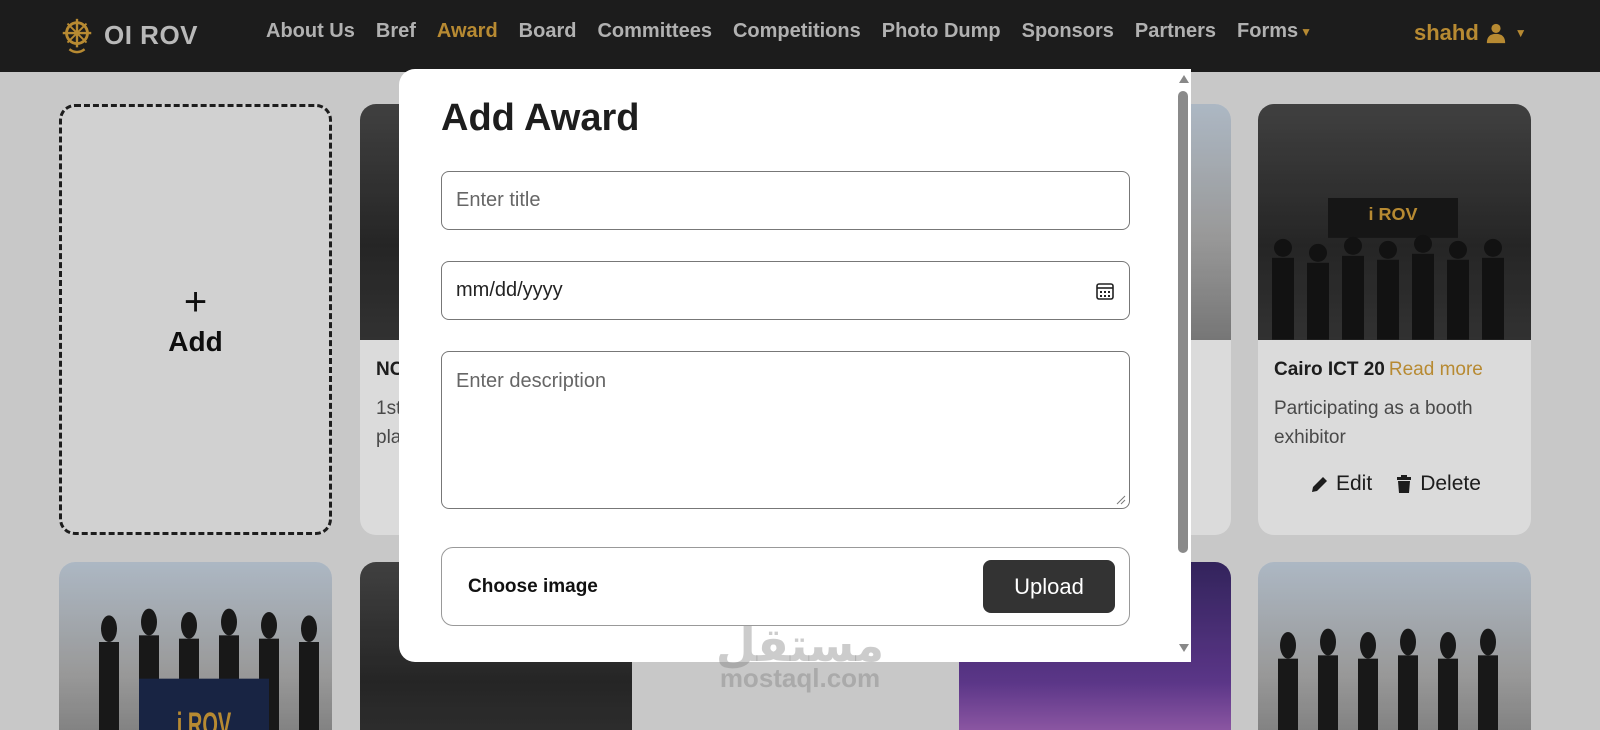  Describe the element at coordinates (1184, 648) in the screenshot. I see `scroll-down-arrow-icon` at that location.